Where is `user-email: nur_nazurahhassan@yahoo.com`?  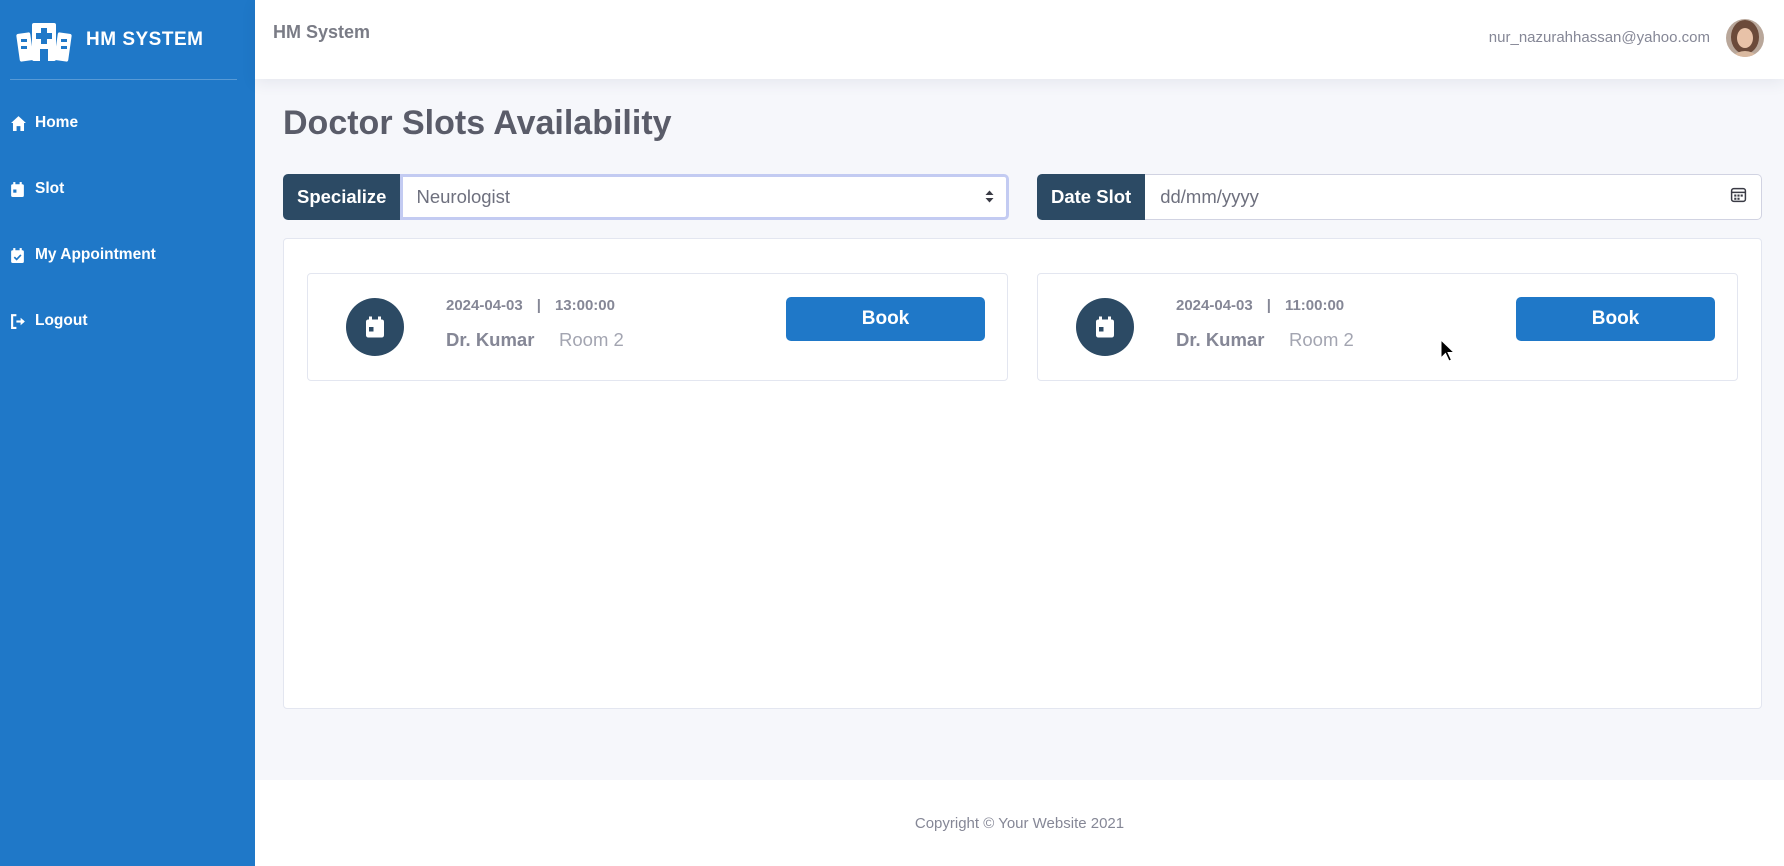
user-email: nur_nazurahhassan@yahoo.com is located at coordinates (1599, 37).